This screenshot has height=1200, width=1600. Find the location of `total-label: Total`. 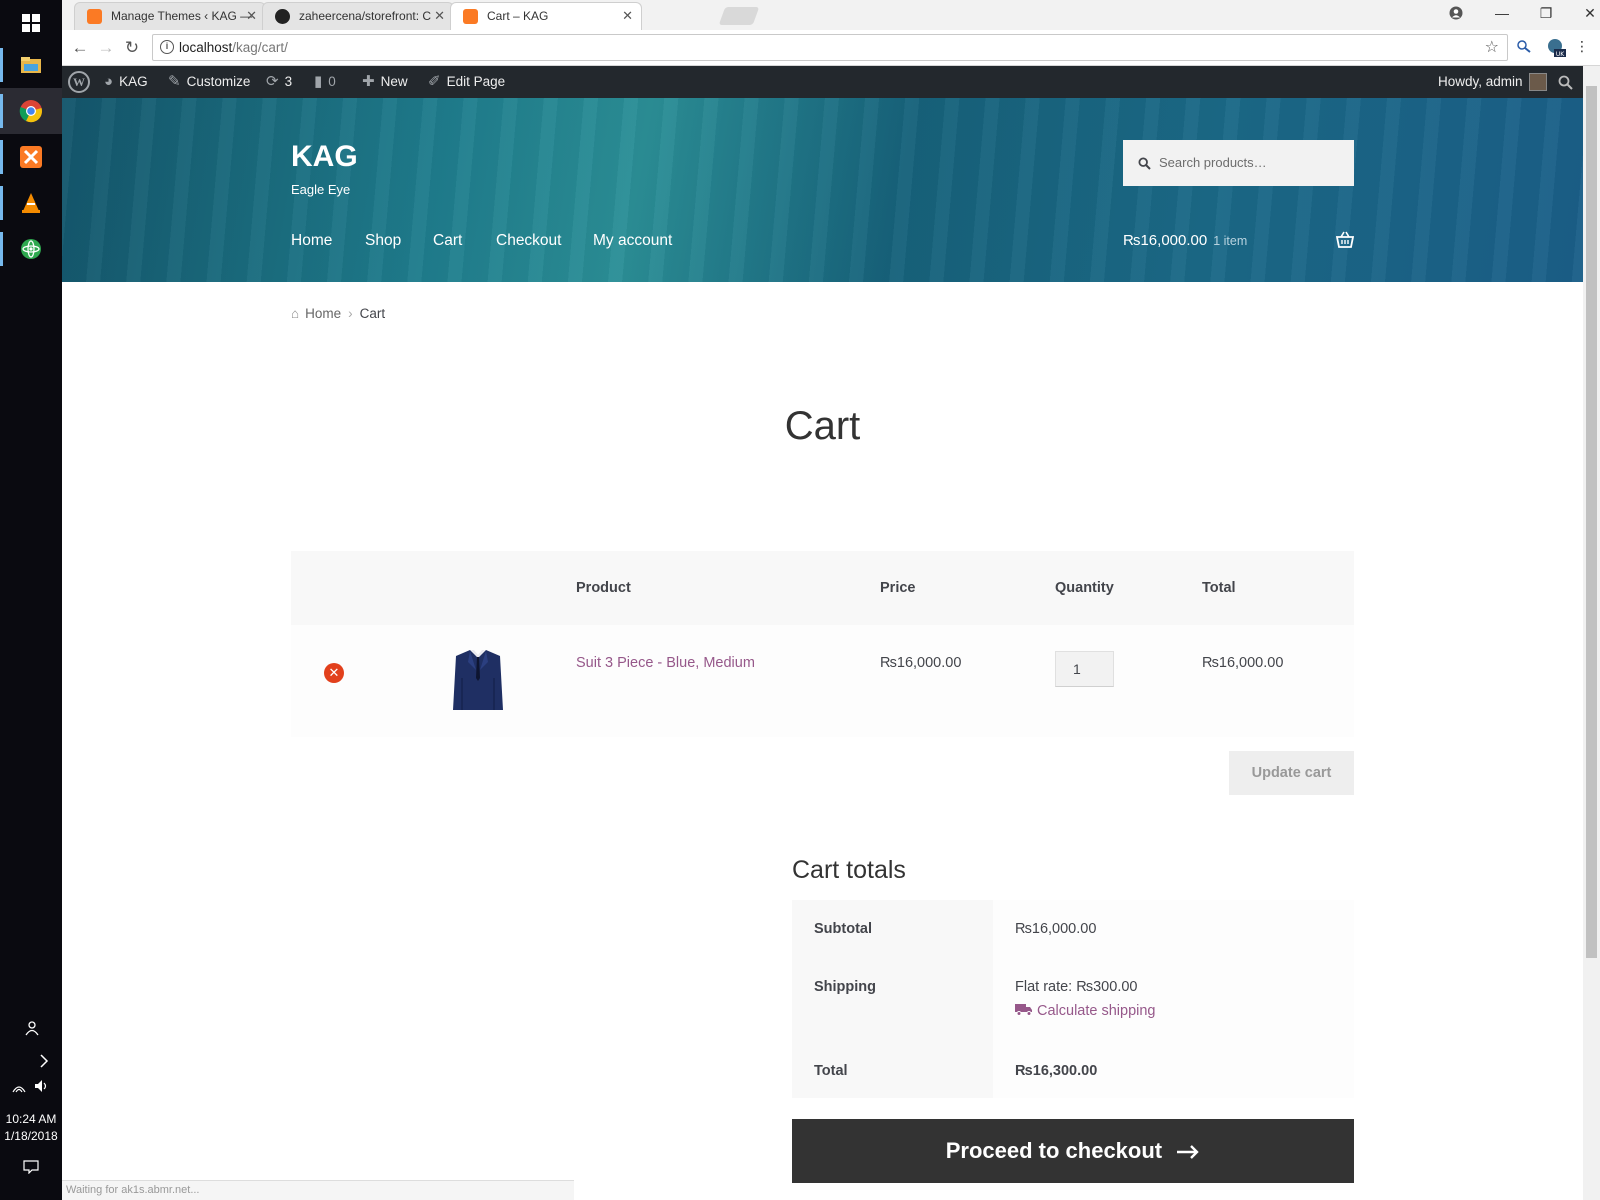

total-label: Total is located at coordinates (892, 1070).